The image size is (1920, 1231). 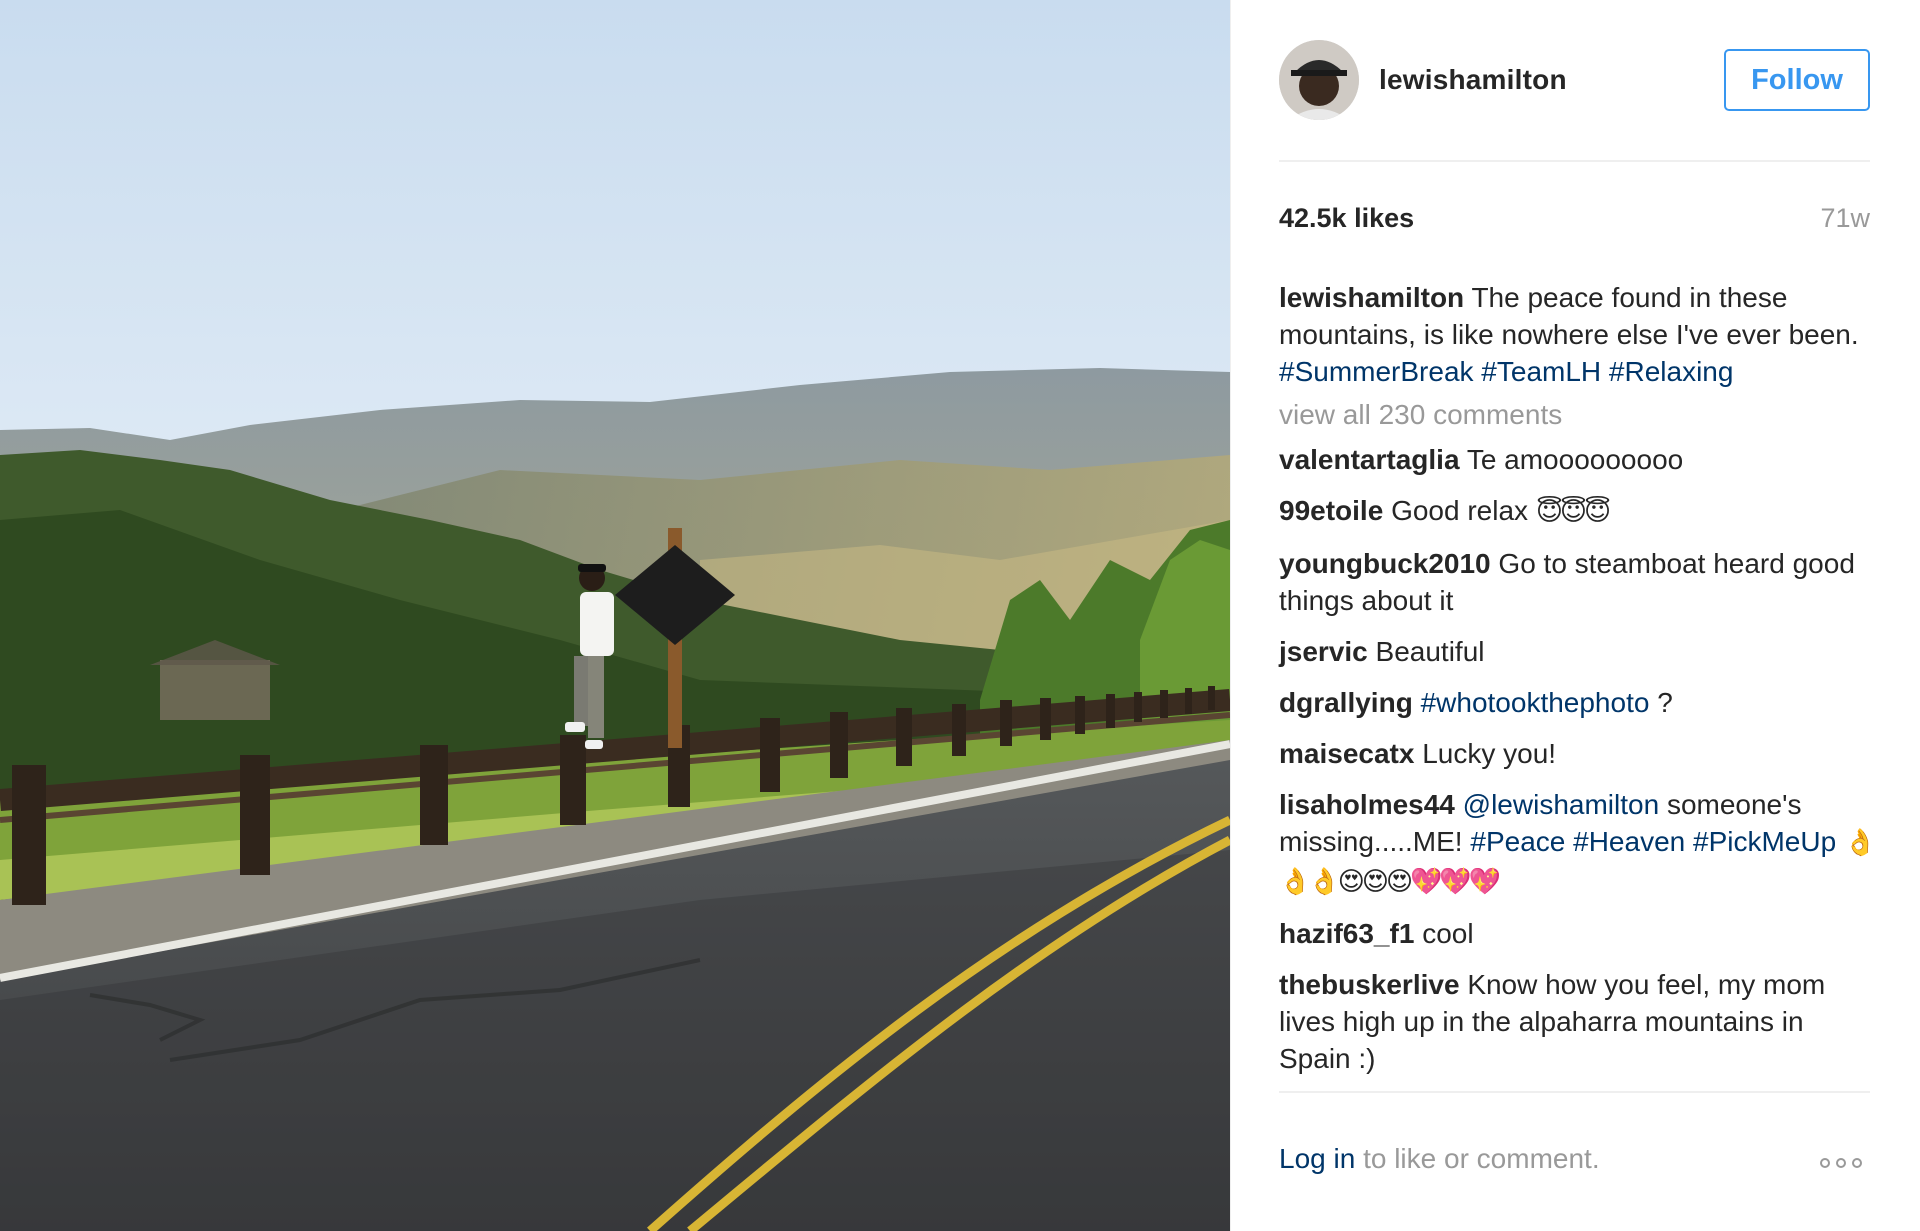 What do you see at coordinates (1574, 1092) in the screenshot?
I see `footer-divider` at bounding box center [1574, 1092].